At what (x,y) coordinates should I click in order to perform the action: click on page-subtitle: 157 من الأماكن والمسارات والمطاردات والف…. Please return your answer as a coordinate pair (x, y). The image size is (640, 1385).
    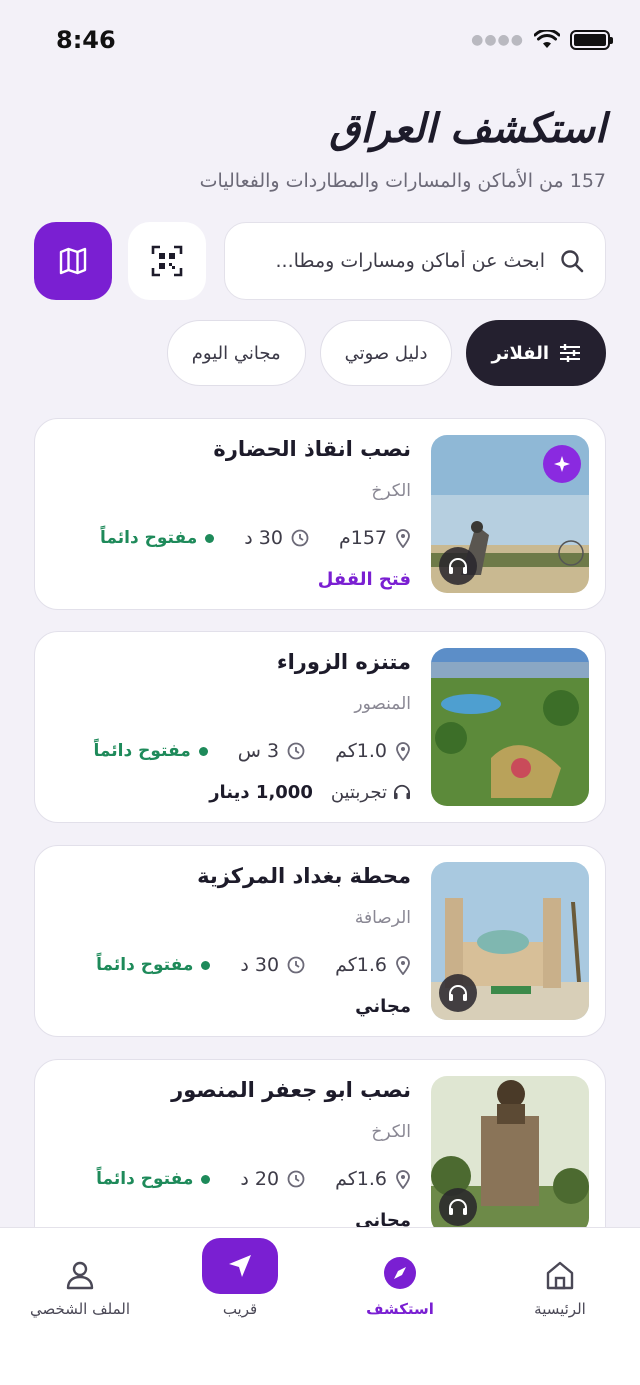
    Looking at the image, I should click on (402, 181).